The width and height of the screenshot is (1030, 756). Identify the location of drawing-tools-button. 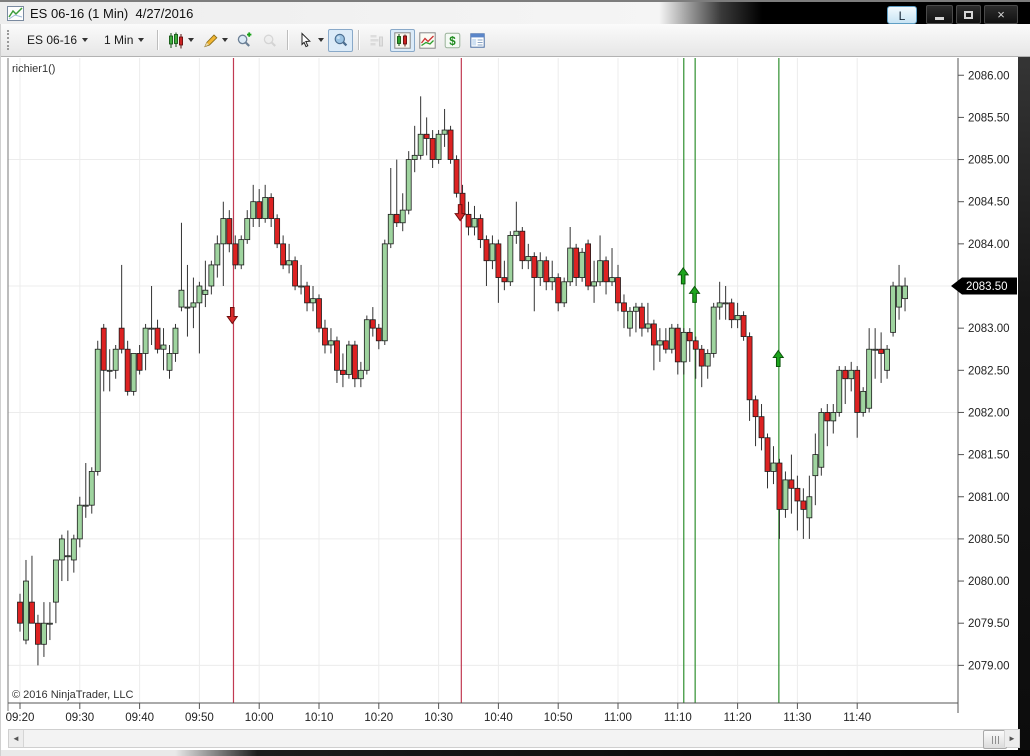
(215, 40).